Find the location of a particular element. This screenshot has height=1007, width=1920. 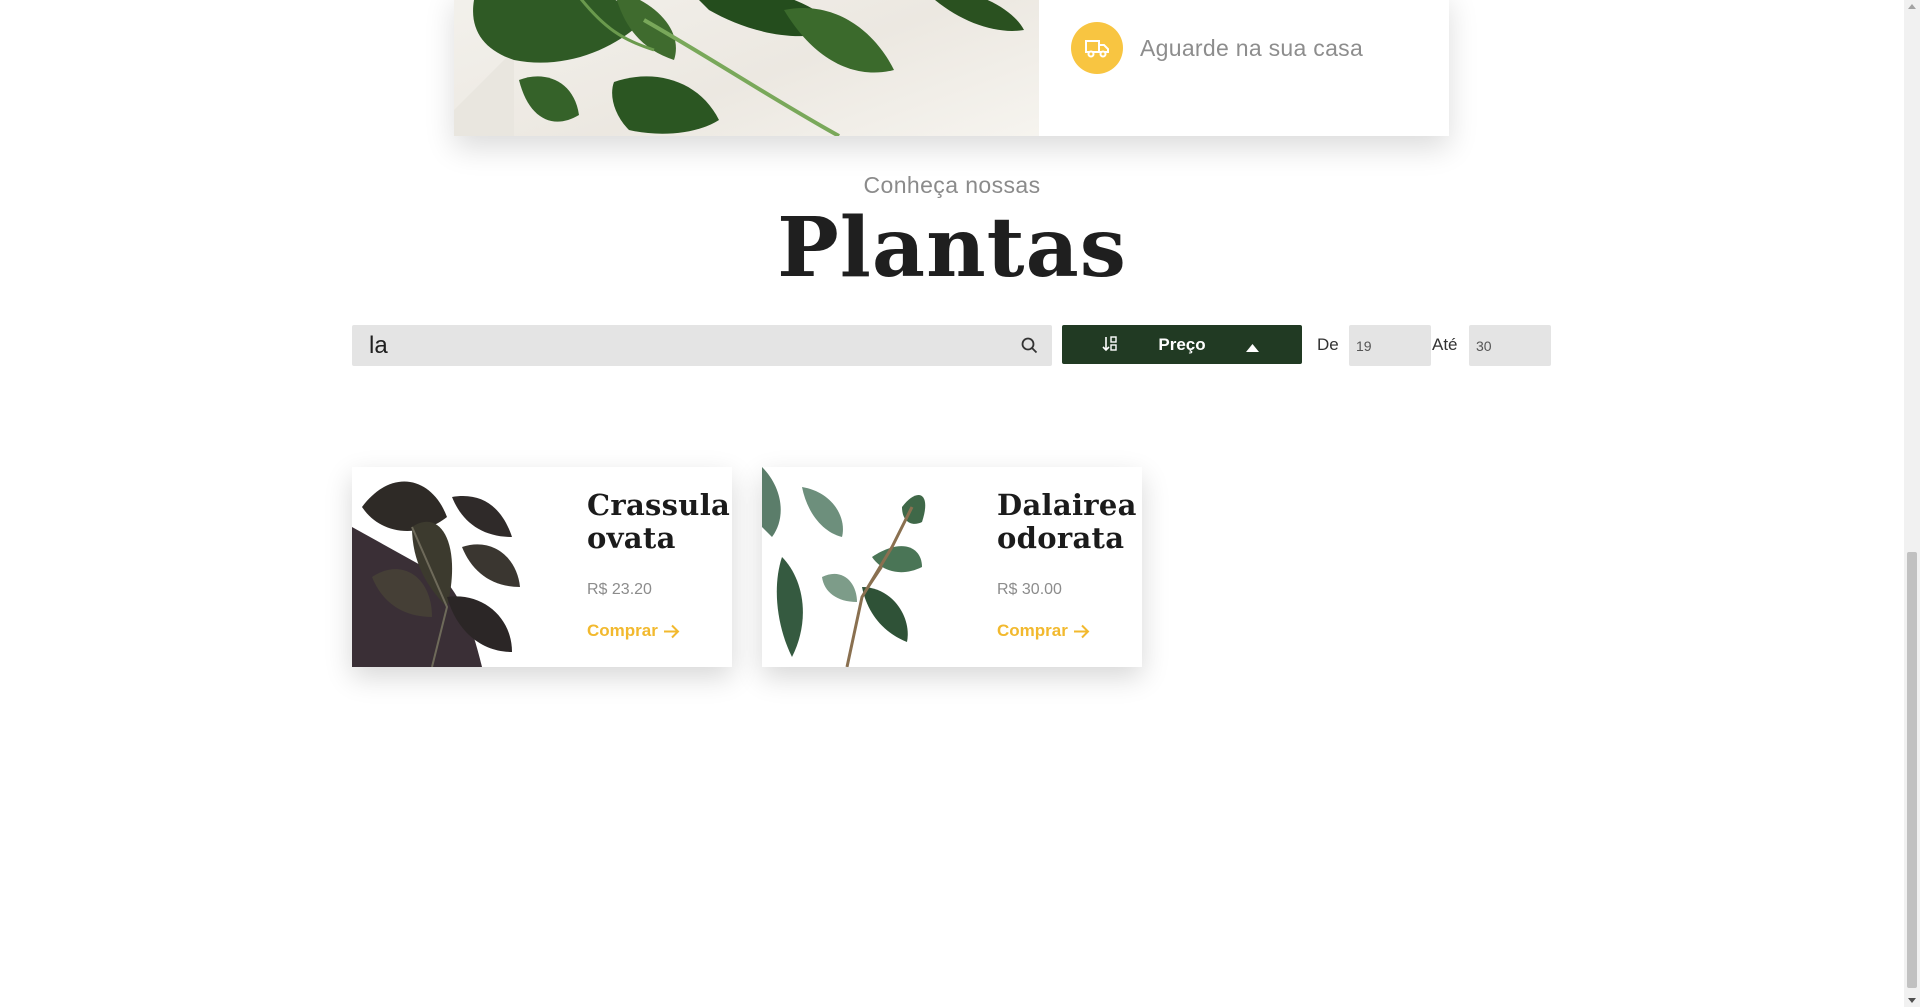

sort-label: Preço is located at coordinates (1182, 344).